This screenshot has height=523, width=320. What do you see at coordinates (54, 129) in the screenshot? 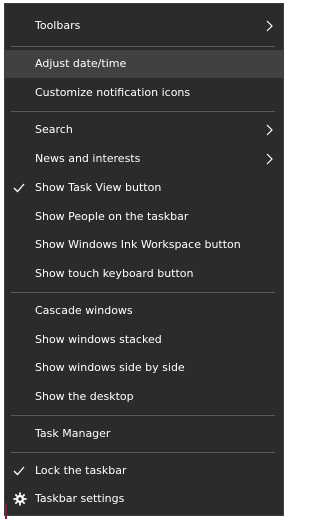
I see `menu-item-label: Search` at bounding box center [54, 129].